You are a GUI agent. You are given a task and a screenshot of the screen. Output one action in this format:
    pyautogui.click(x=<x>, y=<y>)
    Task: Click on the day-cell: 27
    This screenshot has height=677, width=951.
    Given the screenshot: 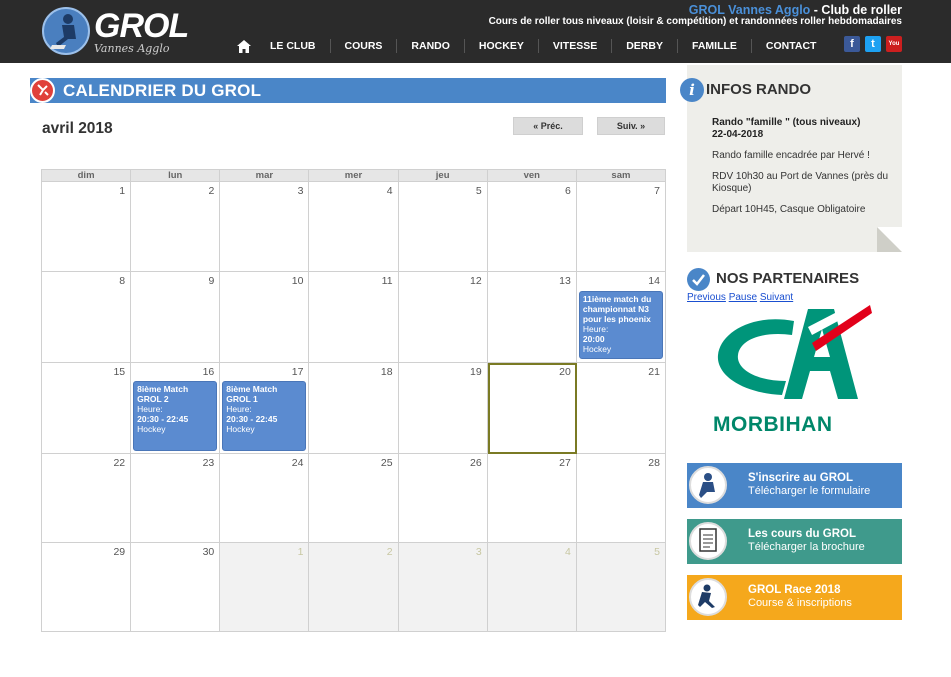 What is the action you would take?
    pyautogui.click(x=532, y=498)
    